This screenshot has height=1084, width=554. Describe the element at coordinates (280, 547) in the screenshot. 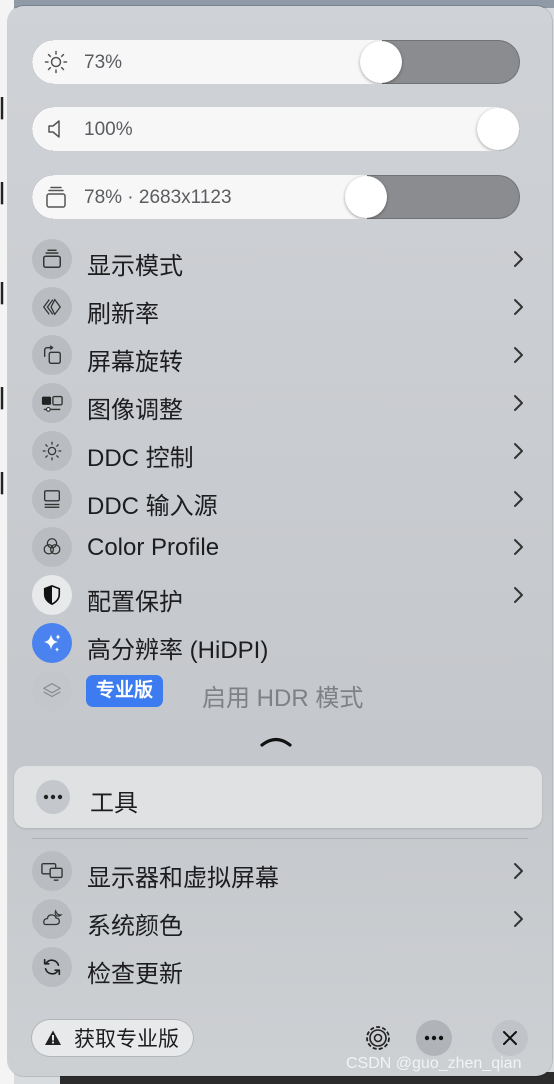

I see `menu-item-color-profile: Color Profile` at that location.